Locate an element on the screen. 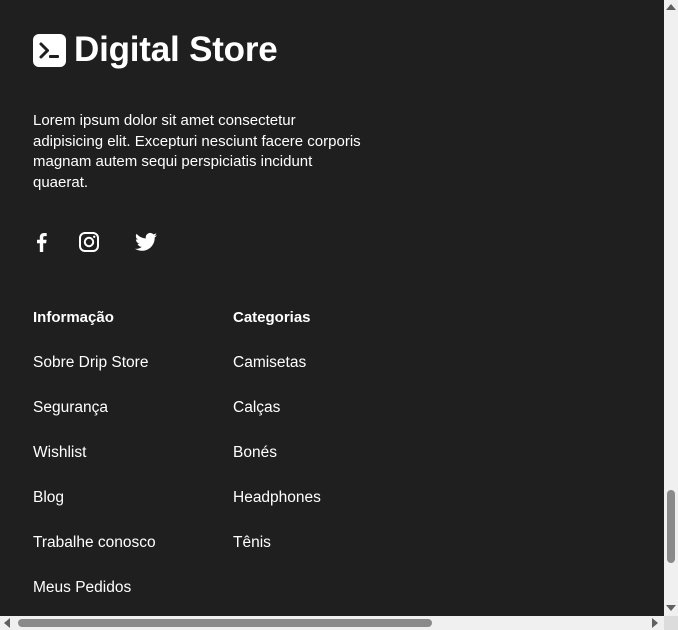 This screenshot has width=678, height=630. vertical-scrollbar is located at coordinates (671, 308).